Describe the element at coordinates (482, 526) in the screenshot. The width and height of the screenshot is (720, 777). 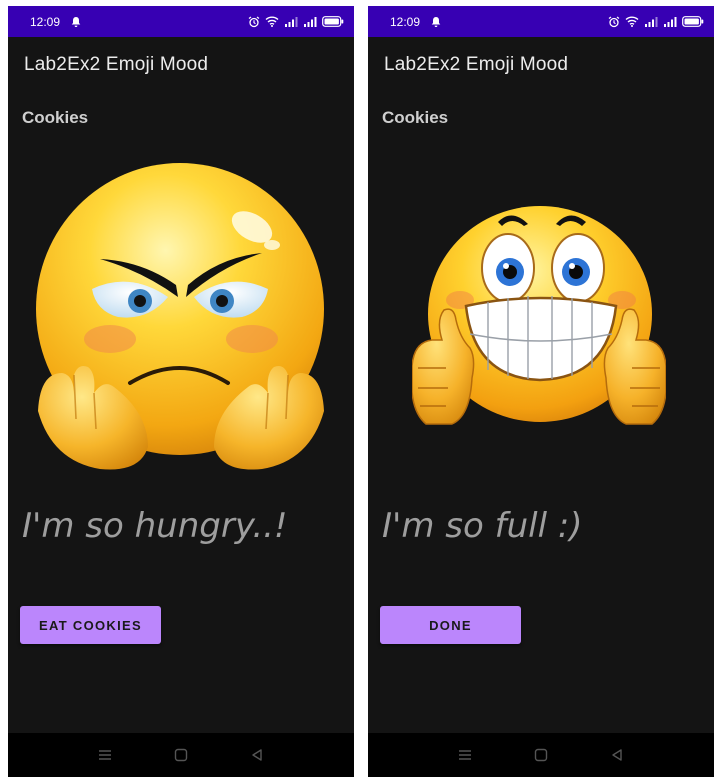
I see `mood-text: I'm so full :)` at that location.